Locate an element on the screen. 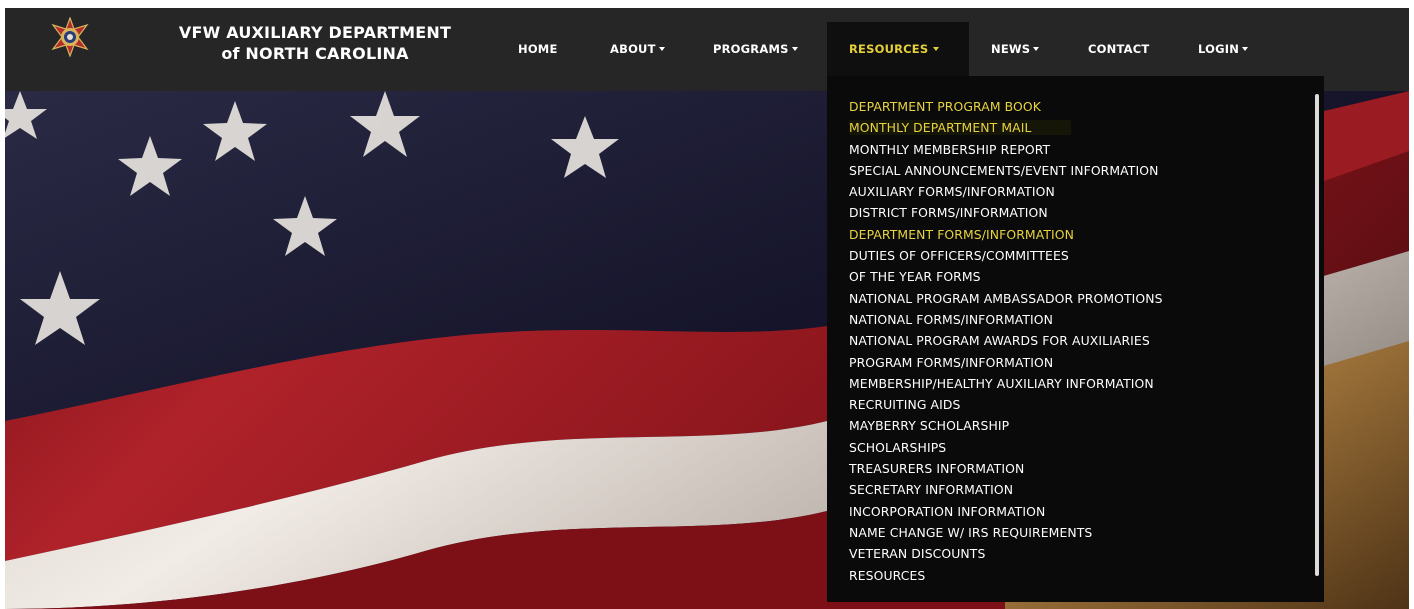 The image size is (1414, 609). nav-programs: PROGRAMS is located at coordinates (755, 49).